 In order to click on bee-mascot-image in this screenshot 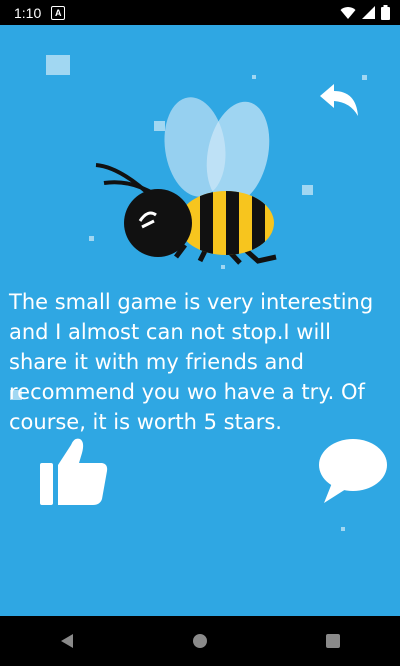, I will do `click(186, 181)`.